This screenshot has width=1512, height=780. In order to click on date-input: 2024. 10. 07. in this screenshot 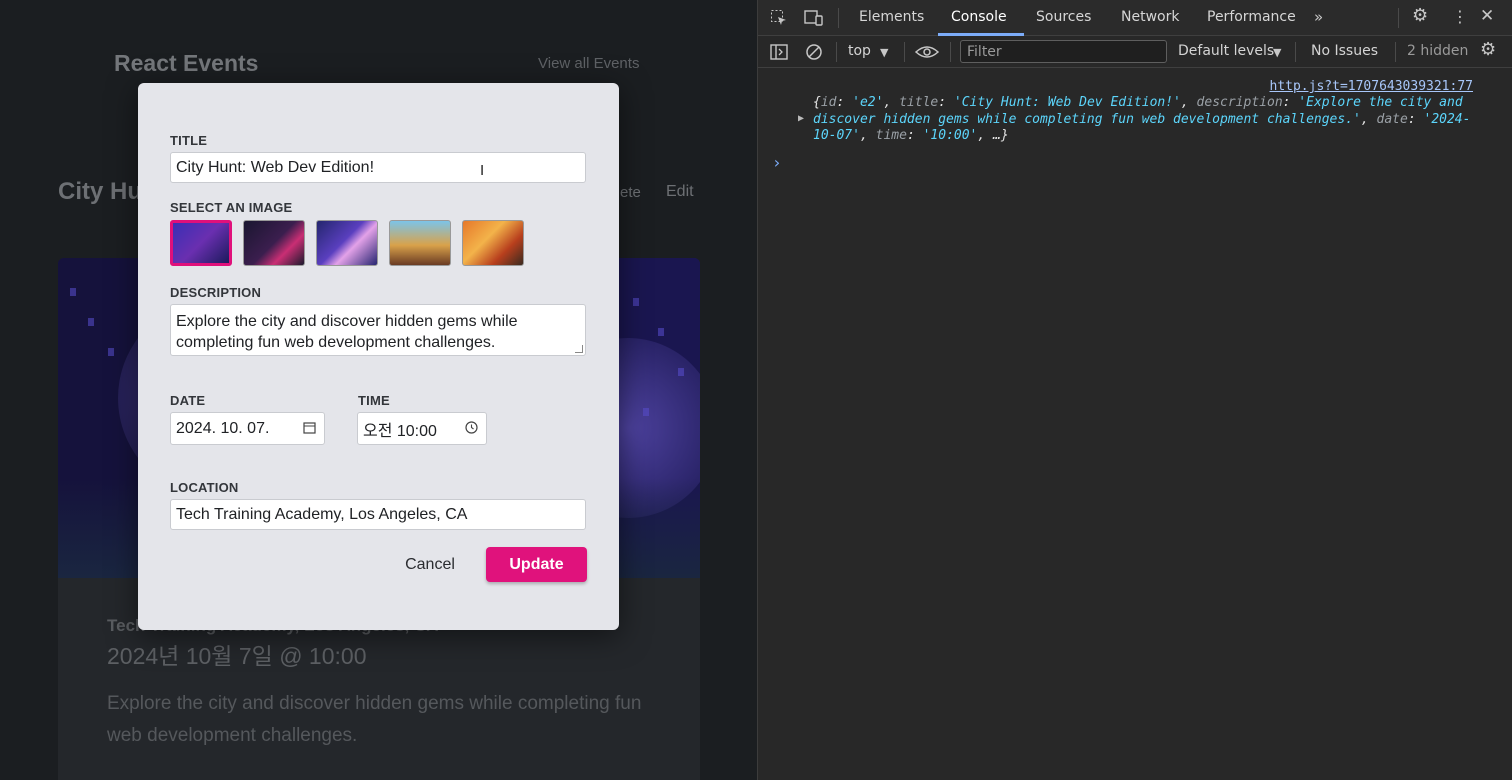, I will do `click(247, 428)`.